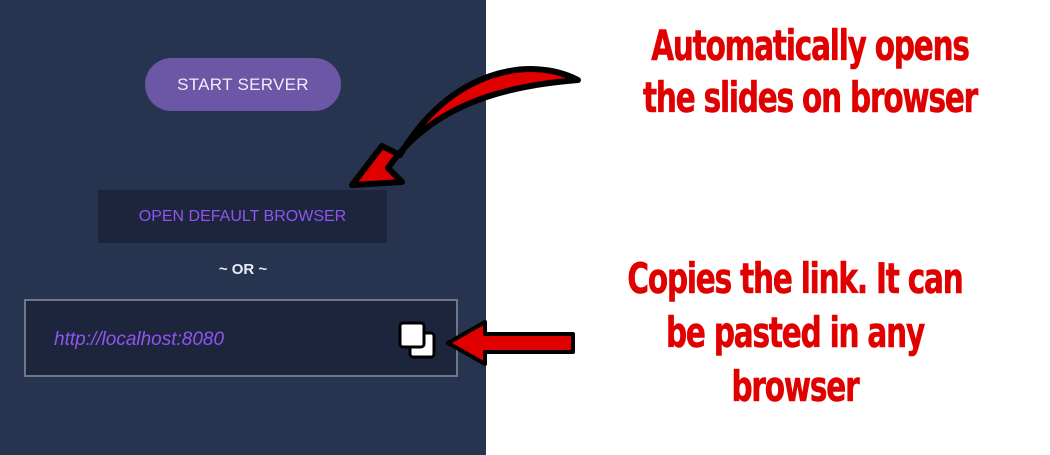 The image size is (1050, 455). I want to click on annotation-line: browser, so click(795, 387).